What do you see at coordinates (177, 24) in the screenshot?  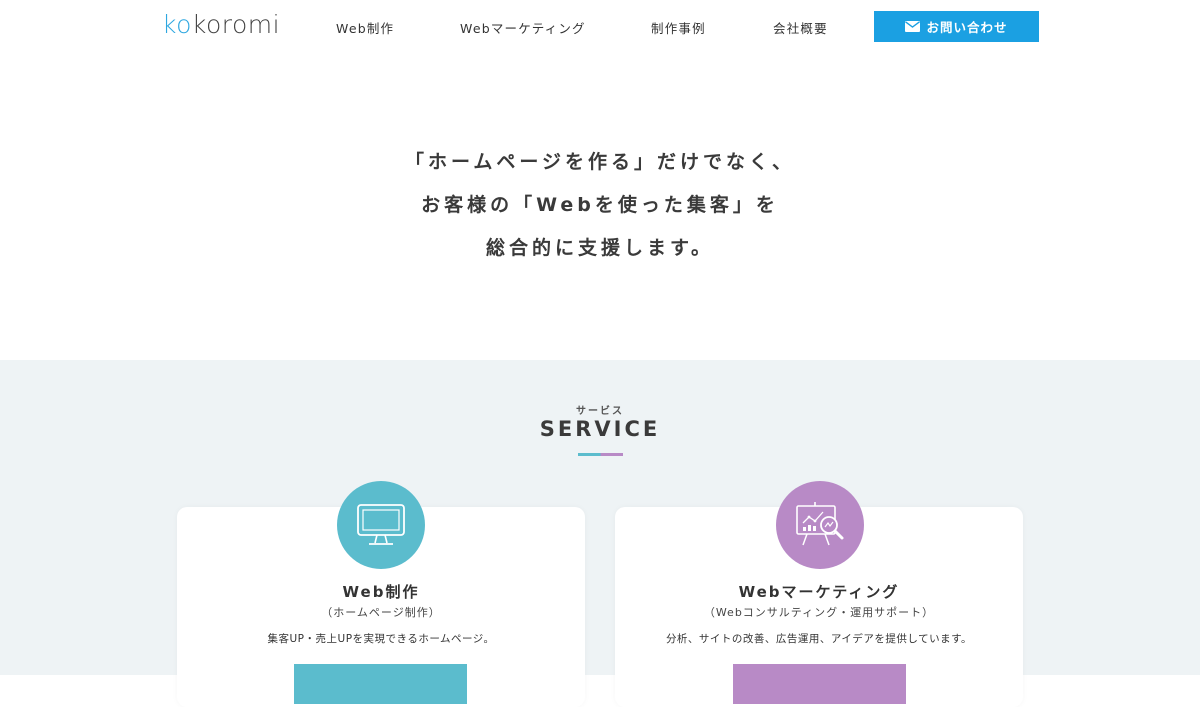 I see `logo-prefix: ko` at bounding box center [177, 24].